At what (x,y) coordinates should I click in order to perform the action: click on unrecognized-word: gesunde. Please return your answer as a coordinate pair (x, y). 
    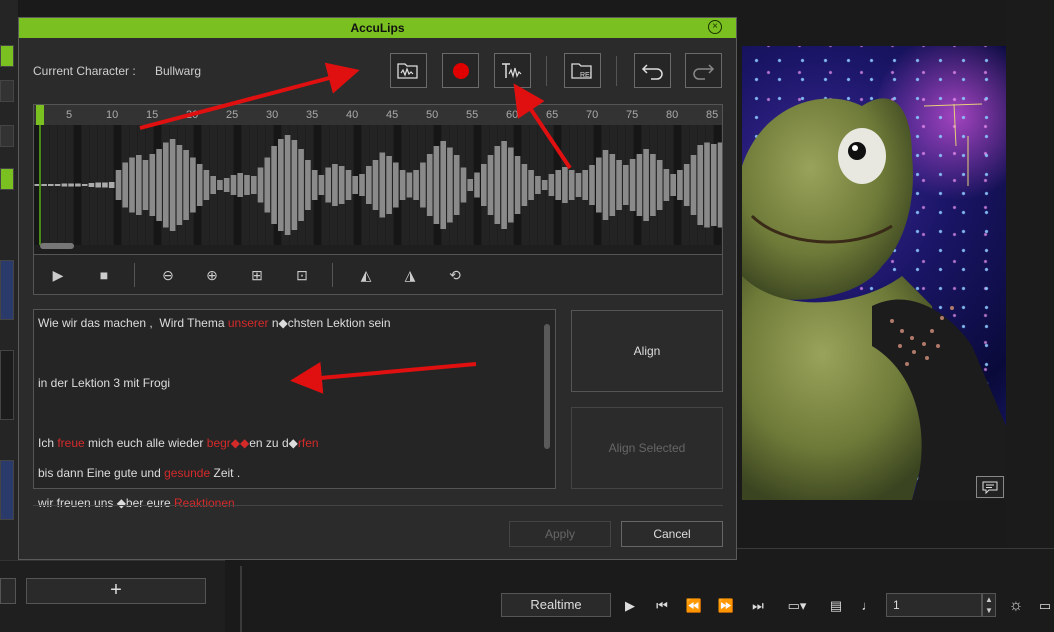
    Looking at the image, I should click on (187, 473).